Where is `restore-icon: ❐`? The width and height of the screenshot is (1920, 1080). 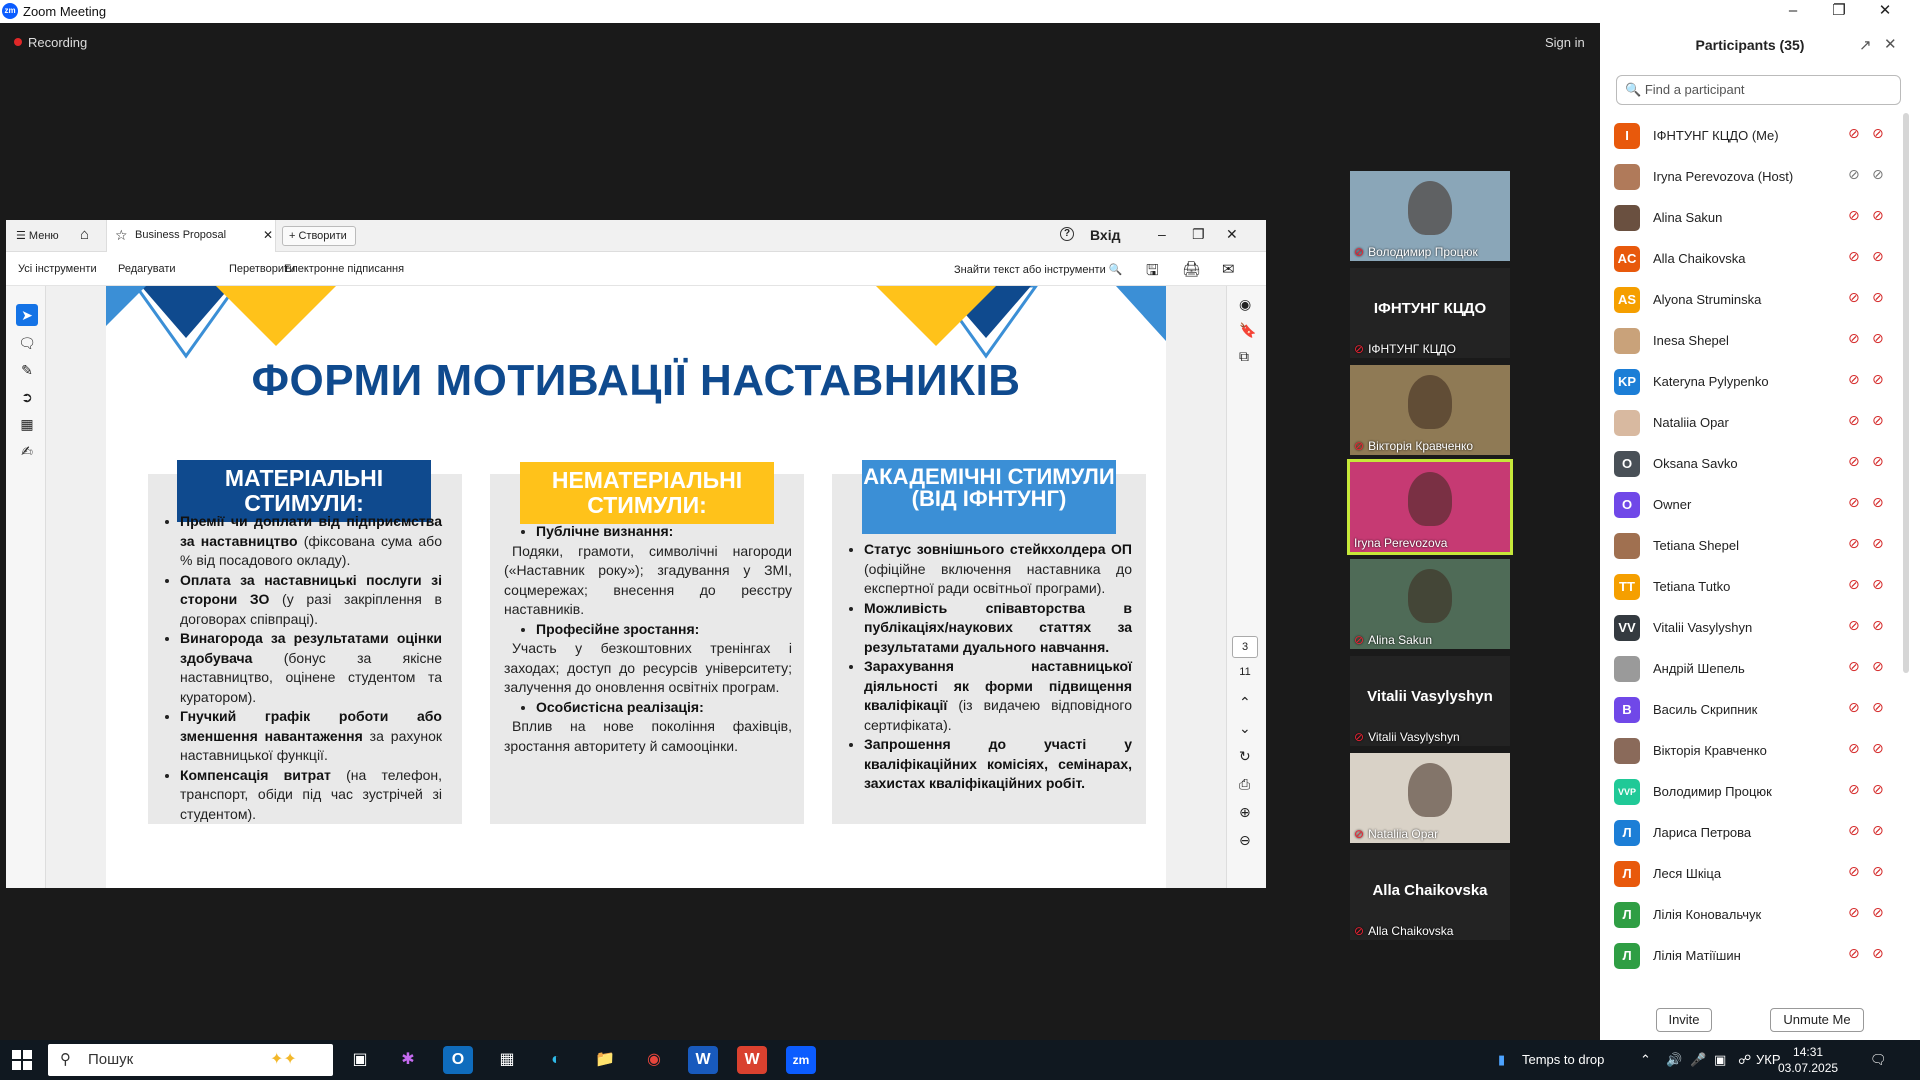
restore-icon: ❐ is located at coordinates (1839, 11).